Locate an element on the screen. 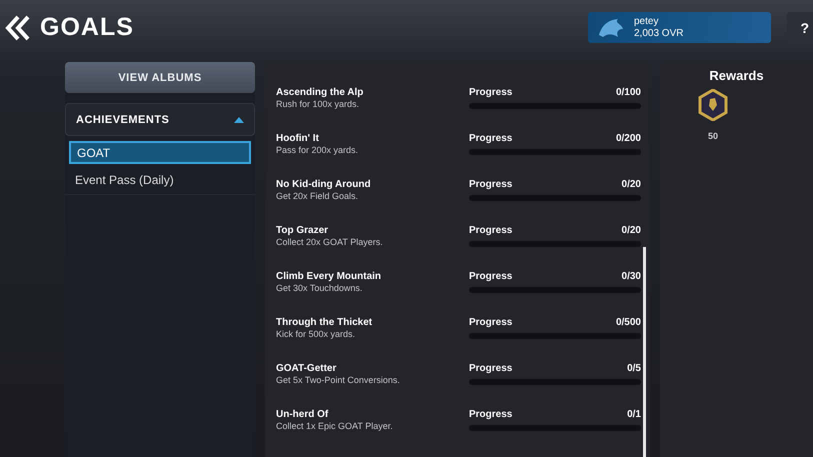 This screenshot has width=813, height=457. profile-card: petey 2,003 OVR is located at coordinates (679, 27).